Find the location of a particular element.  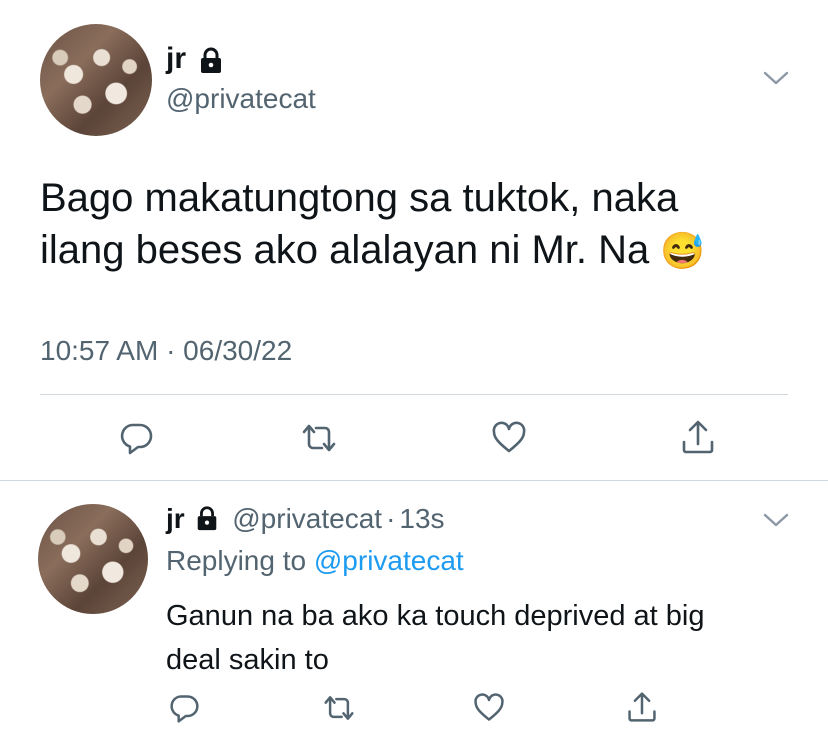

replying-to-line: Replying to @privatecat is located at coordinates (315, 561).